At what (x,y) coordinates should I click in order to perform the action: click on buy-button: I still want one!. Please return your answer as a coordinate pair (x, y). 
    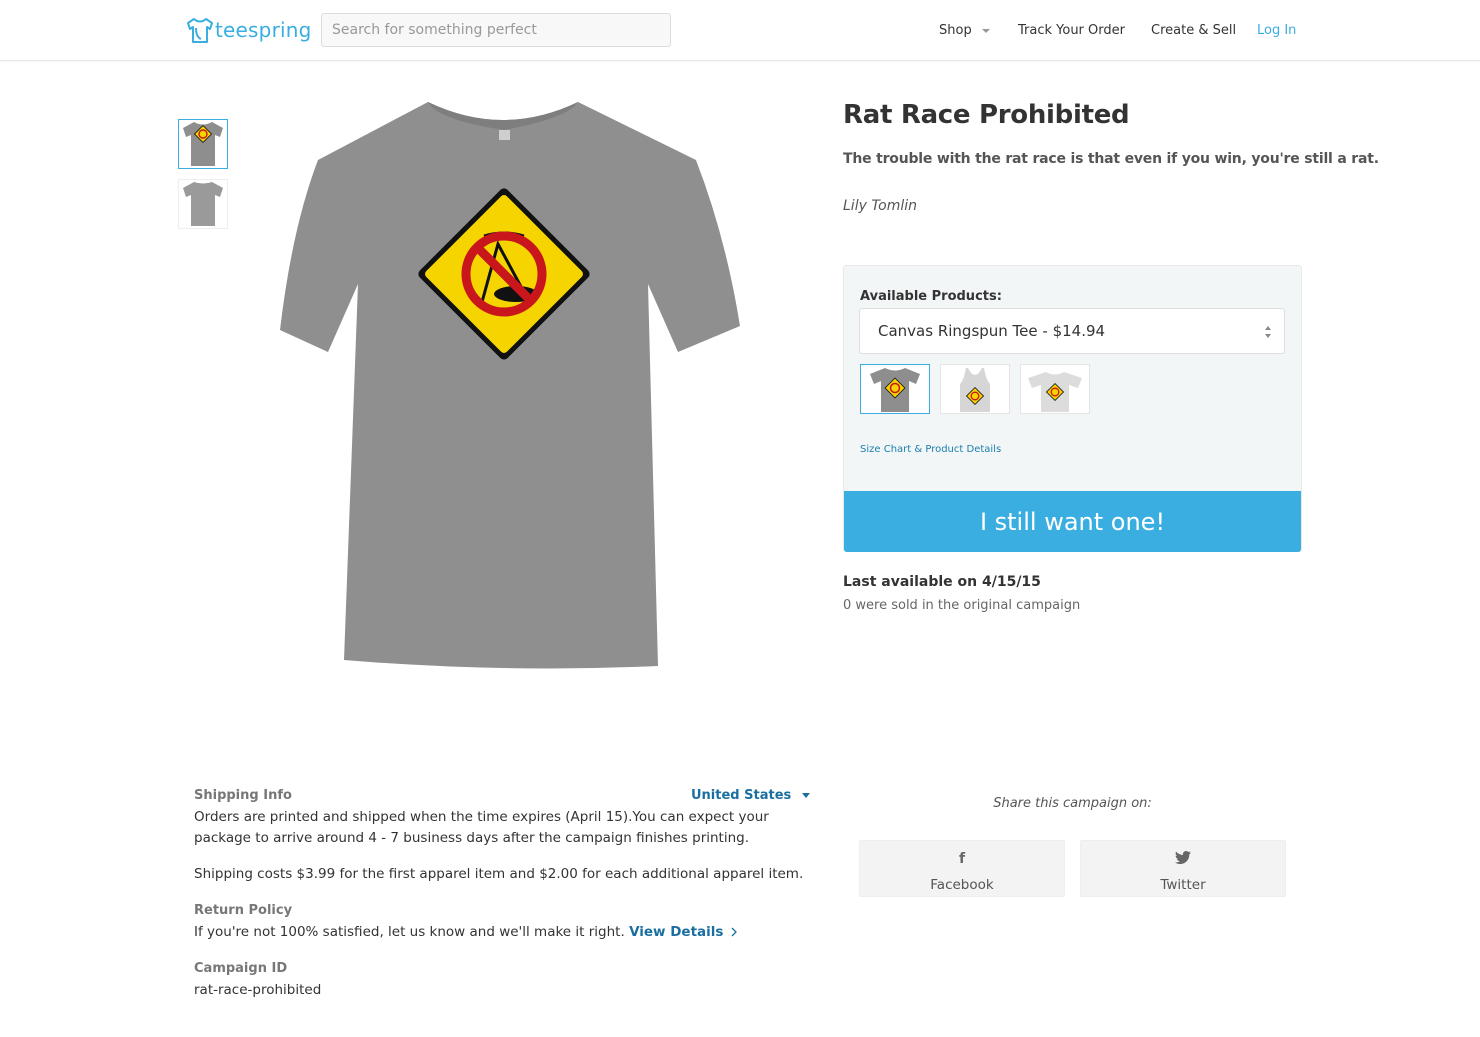
    Looking at the image, I should click on (1072, 521).